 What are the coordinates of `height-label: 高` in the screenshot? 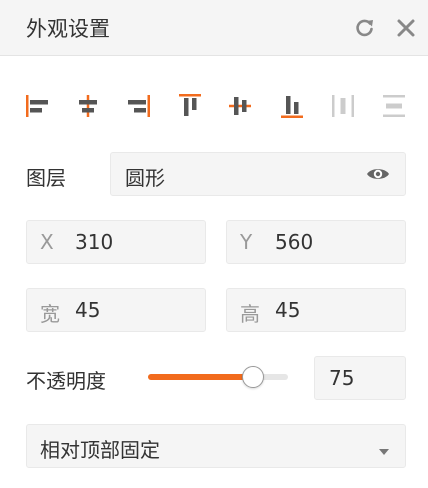 It's located at (250, 314).